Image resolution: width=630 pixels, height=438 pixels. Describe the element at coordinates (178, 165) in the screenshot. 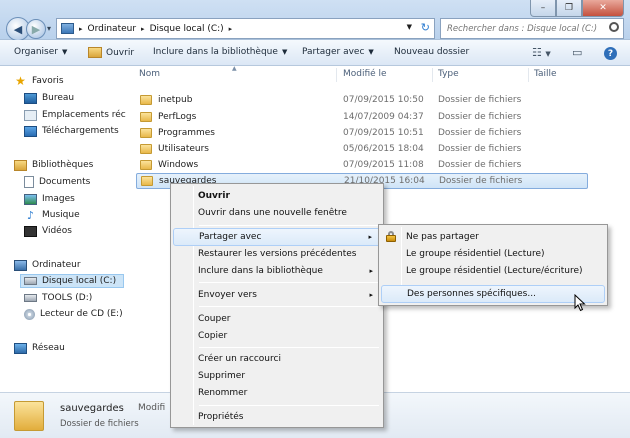

I see `file-name: Windows` at that location.